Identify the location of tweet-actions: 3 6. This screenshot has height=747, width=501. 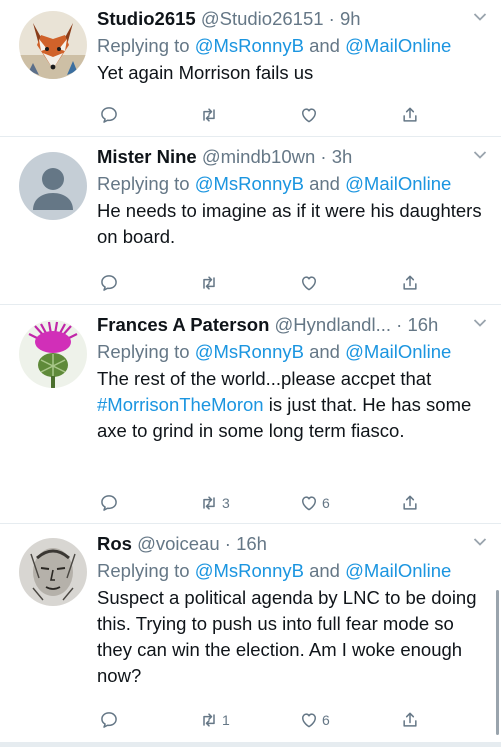
(250, 503).